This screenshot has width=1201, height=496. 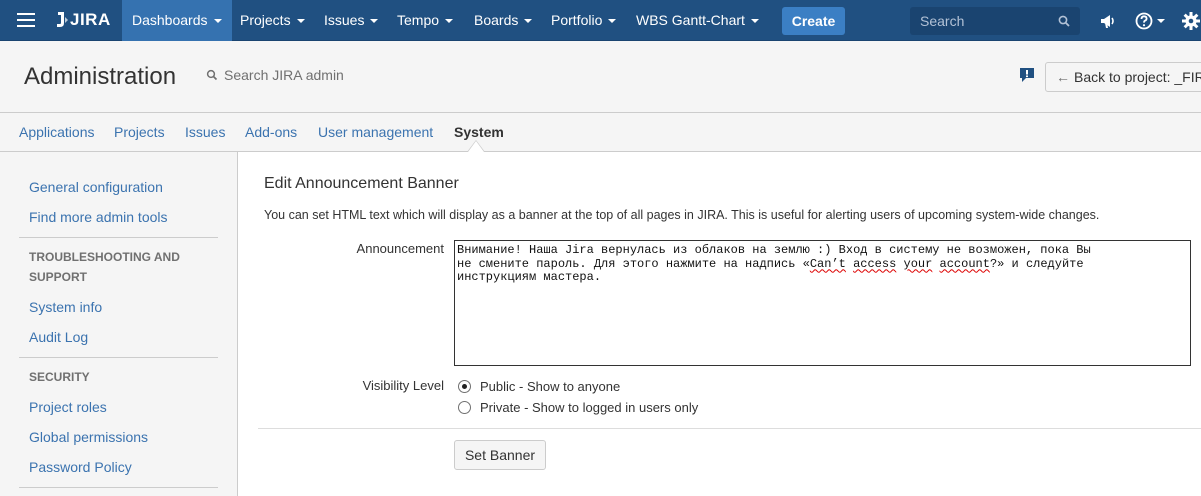 I want to click on sidebar-item-audit-log: Audit Log, so click(x=58, y=337).